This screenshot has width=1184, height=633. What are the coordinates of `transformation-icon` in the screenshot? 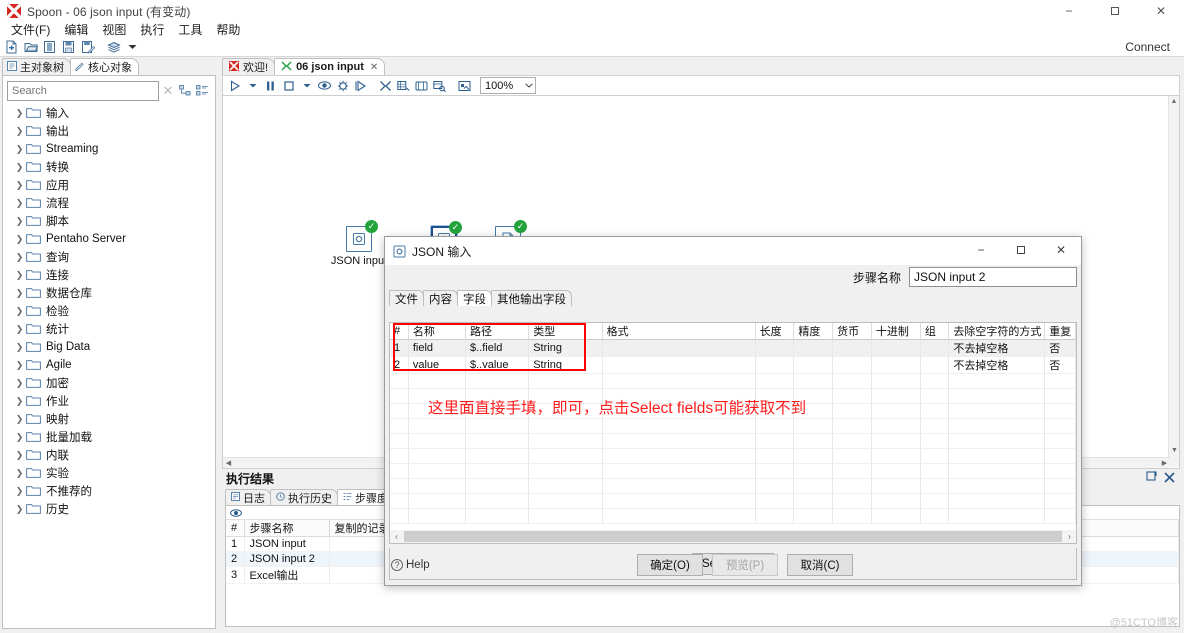 It's located at (385, 85).